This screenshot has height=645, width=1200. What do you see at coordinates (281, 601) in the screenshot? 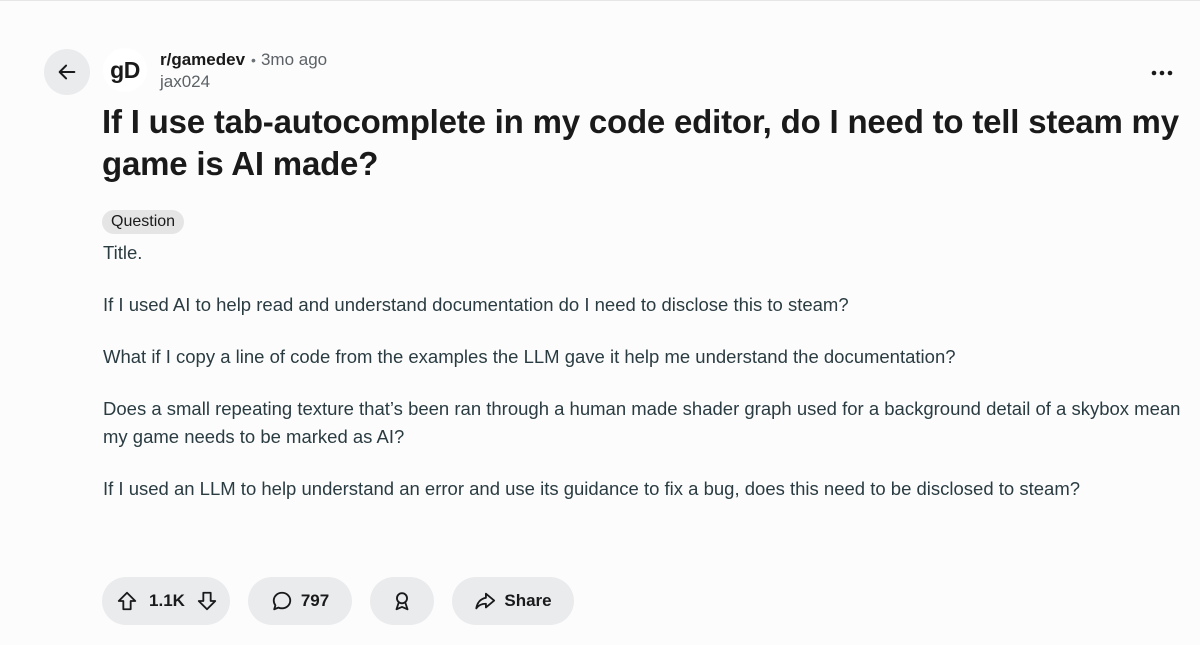
I see `comment-bubble-icon` at bounding box center [281, 601].